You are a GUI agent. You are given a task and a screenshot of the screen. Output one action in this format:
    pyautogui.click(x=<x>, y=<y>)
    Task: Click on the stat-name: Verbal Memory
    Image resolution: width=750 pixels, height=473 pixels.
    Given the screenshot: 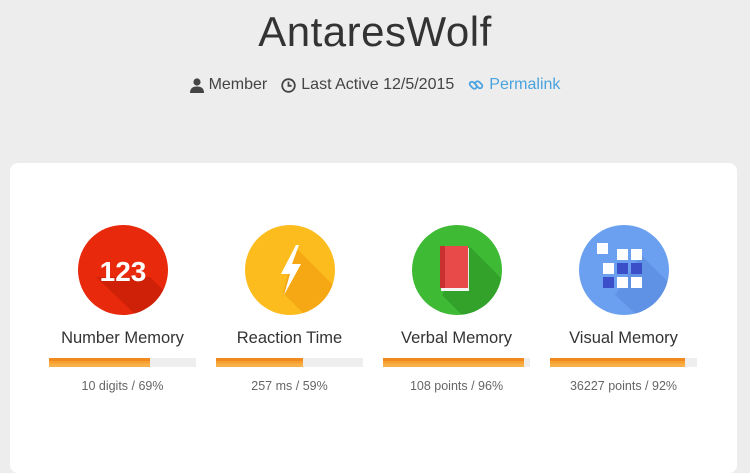 What is the action you would take?
    pyautogui.click(x=456, y=338)
    